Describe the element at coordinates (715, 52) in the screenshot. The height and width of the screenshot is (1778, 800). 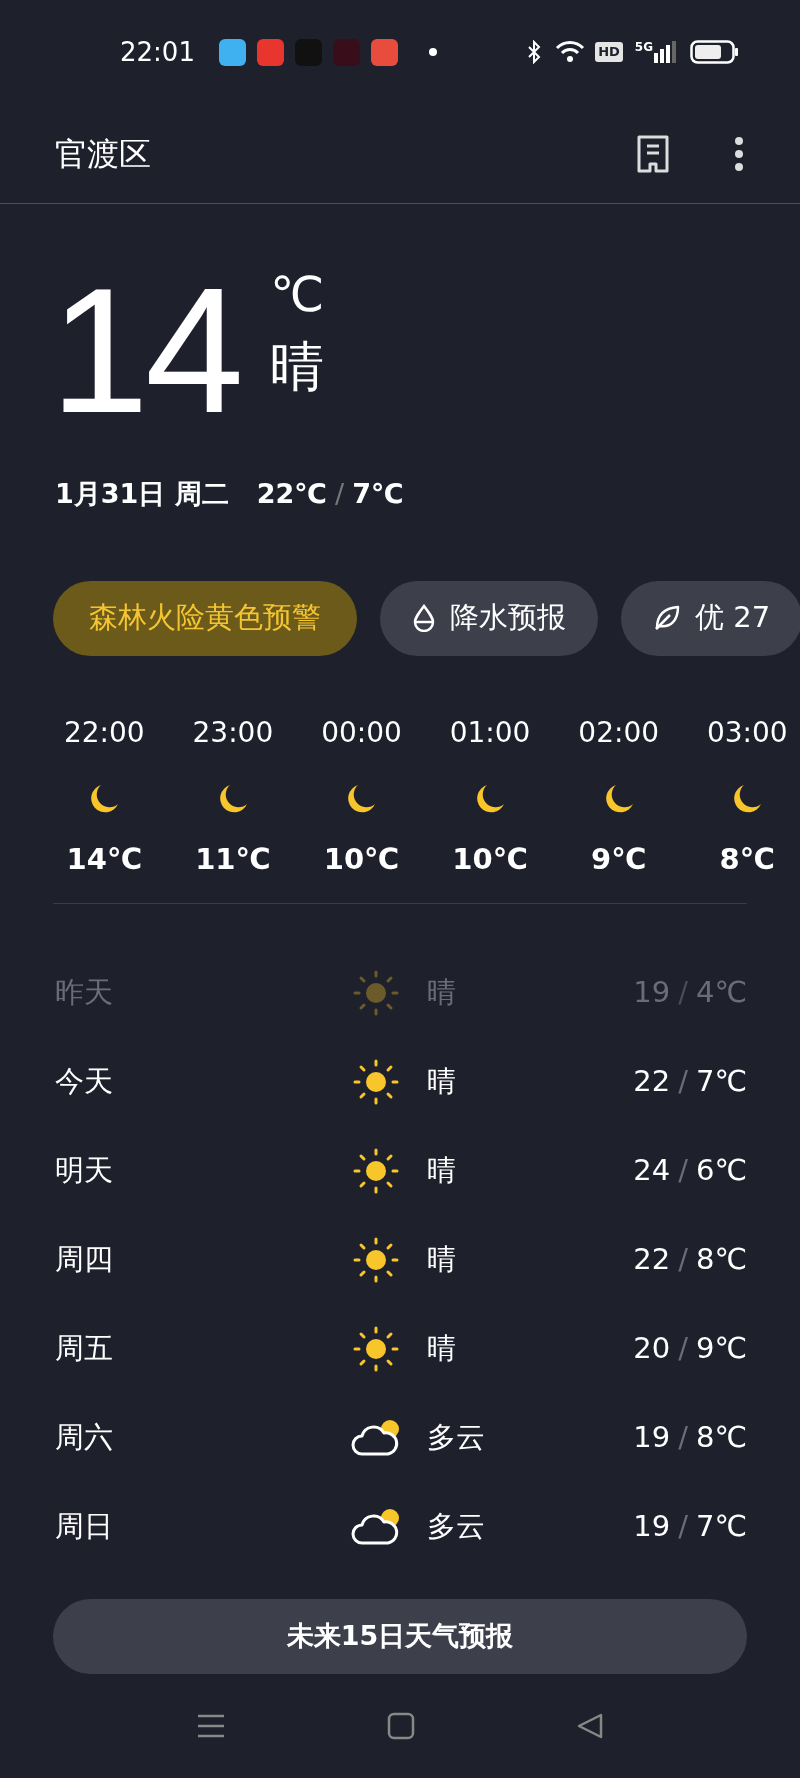
I see `battery-icon` at that location.